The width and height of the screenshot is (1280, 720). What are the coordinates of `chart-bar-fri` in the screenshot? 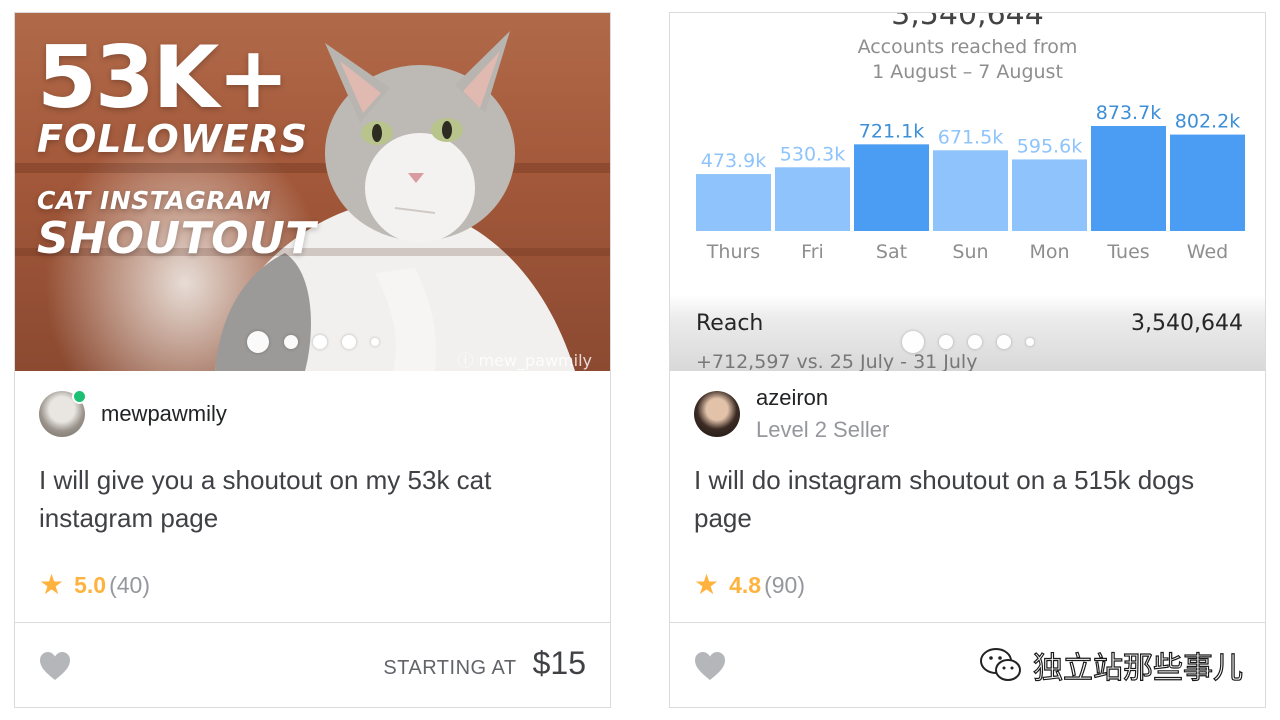 It's located at (812, 199).